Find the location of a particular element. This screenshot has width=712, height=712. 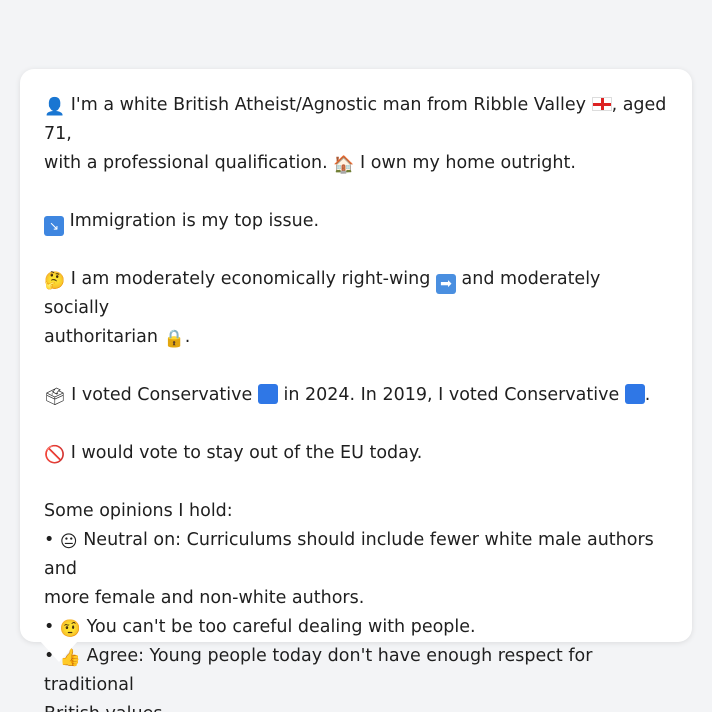

house-icon: 🏠 is located at coordinates (344, 165).